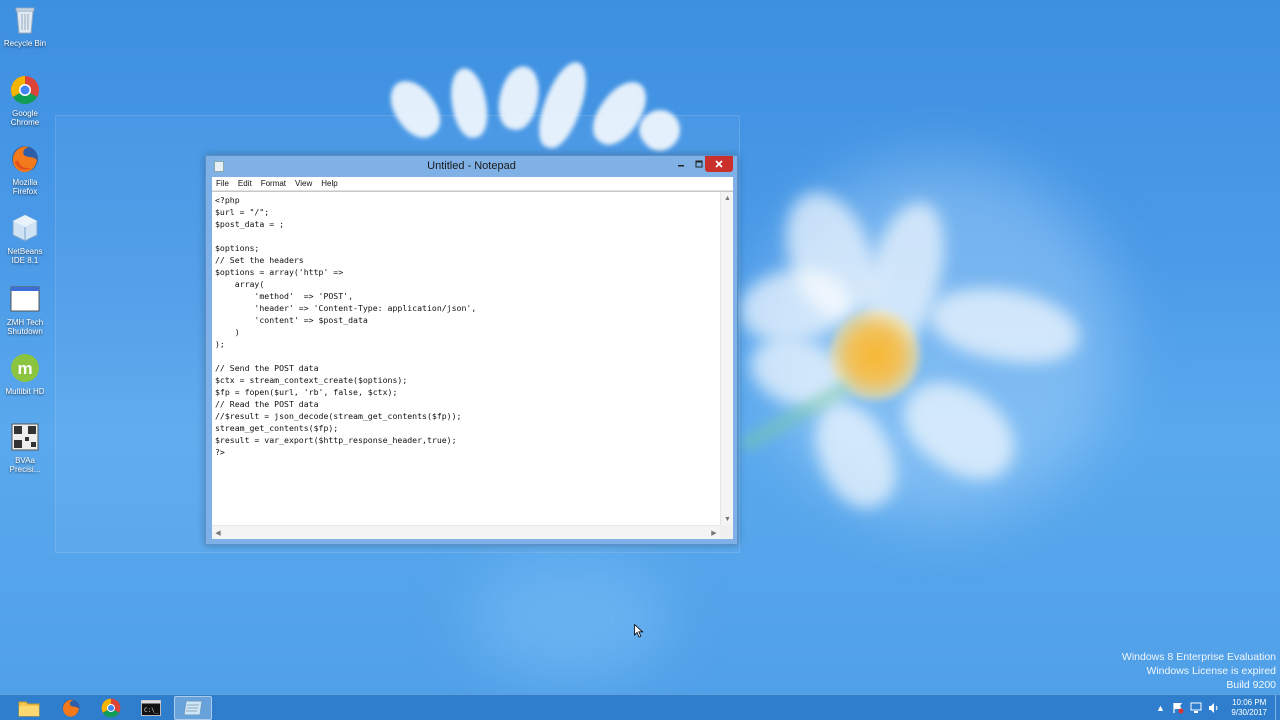  I want to click on horizontal-scrollbar: ◀ ▶, so click(466, 532).